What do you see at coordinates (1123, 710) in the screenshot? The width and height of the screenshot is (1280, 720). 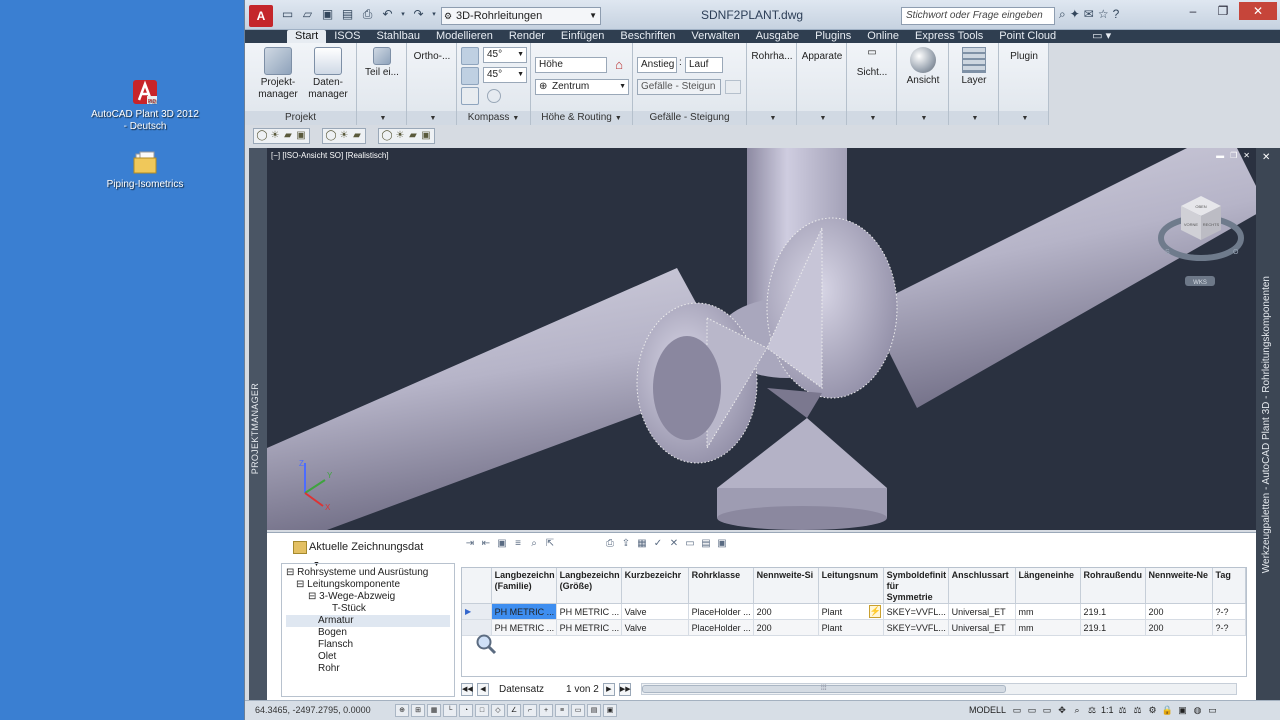 I see `annotation-visibility-icon: ⚖` at bounding box center [1123, 710].